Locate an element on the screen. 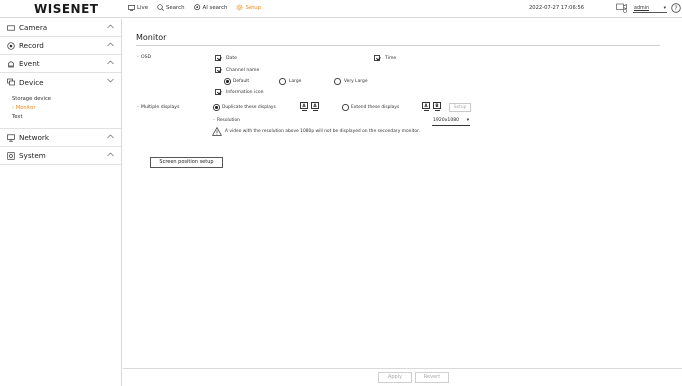 The width and height of the screenshot is (682, 386). record-icon is located at coordinates (11, 45).